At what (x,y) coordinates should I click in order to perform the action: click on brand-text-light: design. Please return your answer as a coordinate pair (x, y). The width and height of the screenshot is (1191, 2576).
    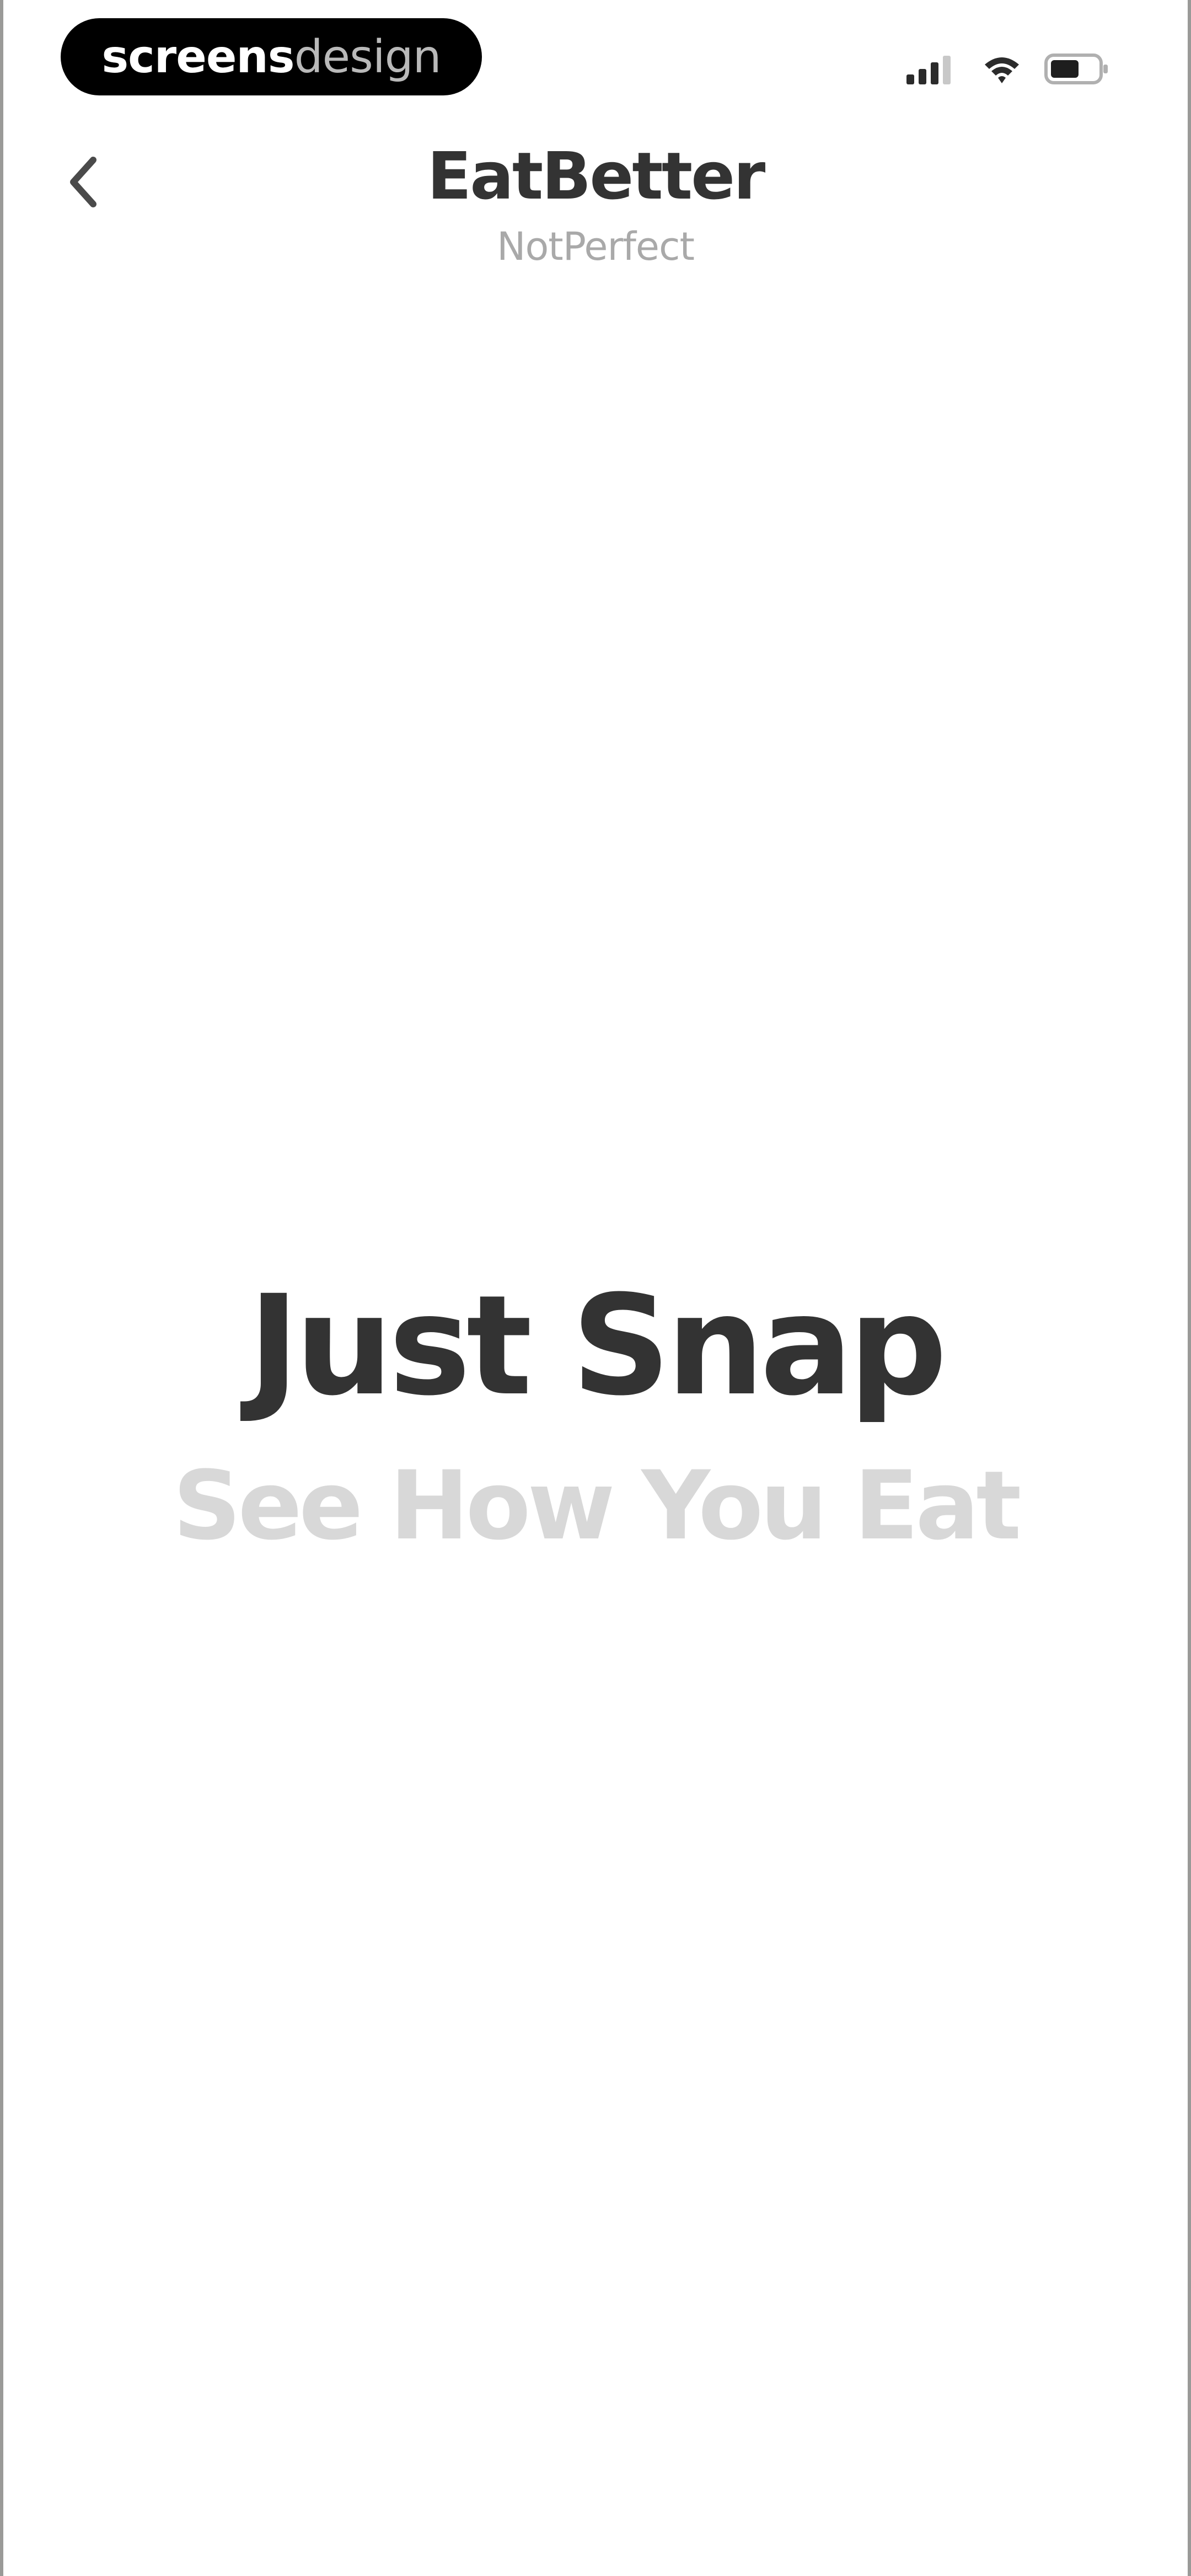
    Looking at the image, I should click on (368, 56).